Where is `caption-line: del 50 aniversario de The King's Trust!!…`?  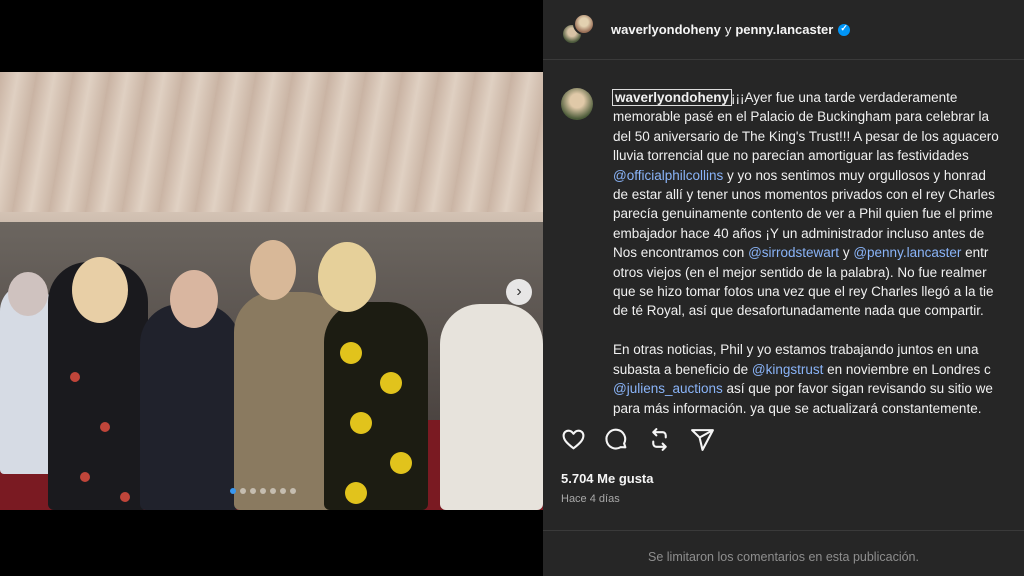
caption-line: del 50 aniversario de The King's Trust!!… is located at coordinates (806, 136).